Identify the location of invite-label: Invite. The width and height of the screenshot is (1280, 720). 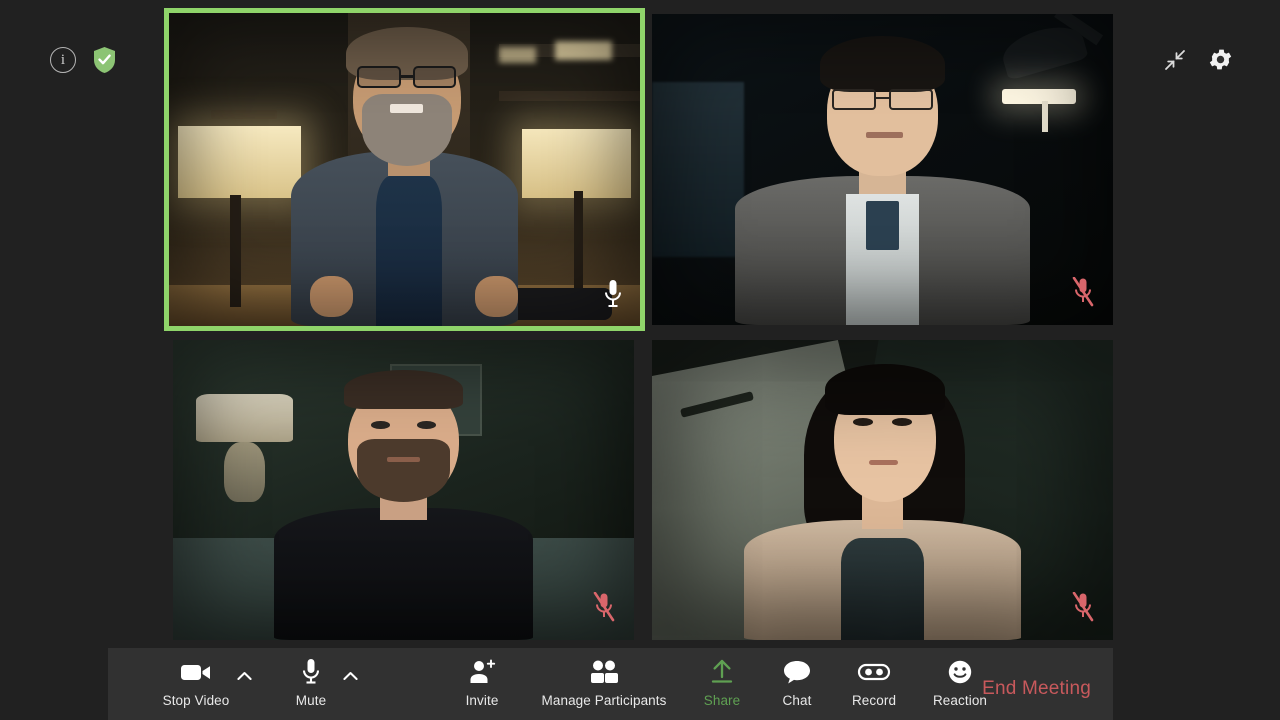
(482, 700).